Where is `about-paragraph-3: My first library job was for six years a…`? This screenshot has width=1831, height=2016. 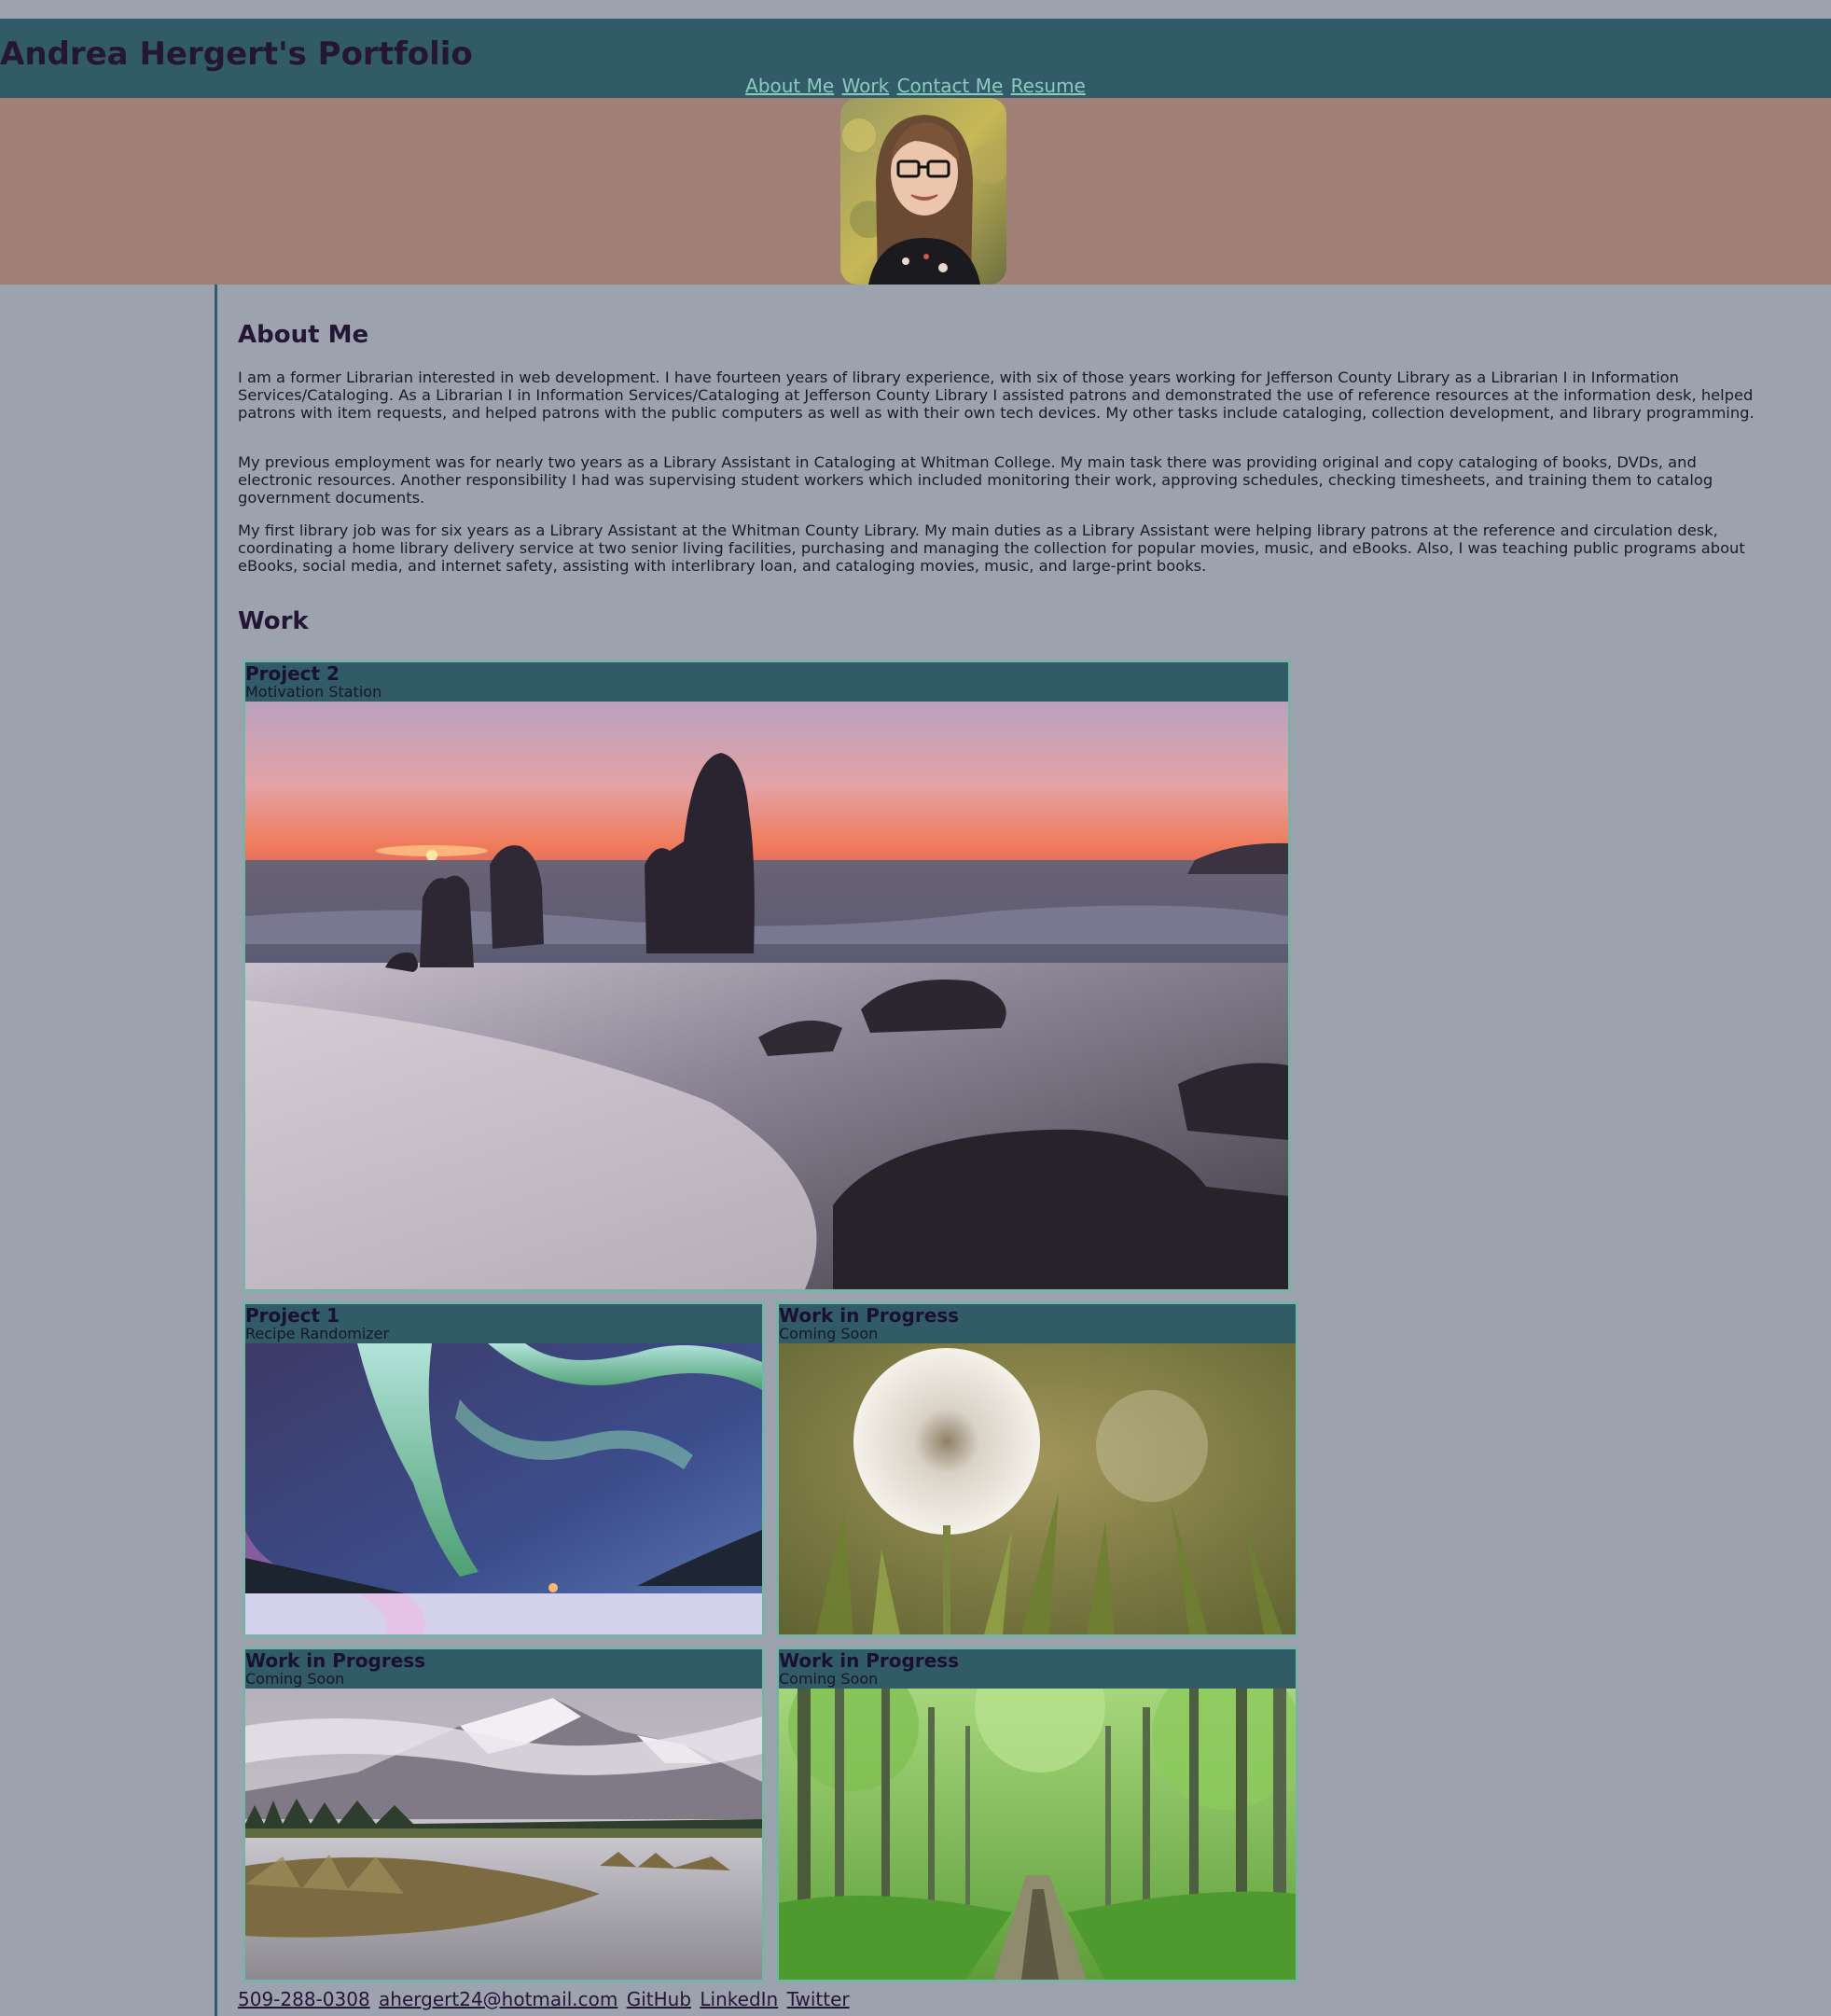 about-paragraph-3: My first library job was for six years a… is located at coordinates (991, 548).